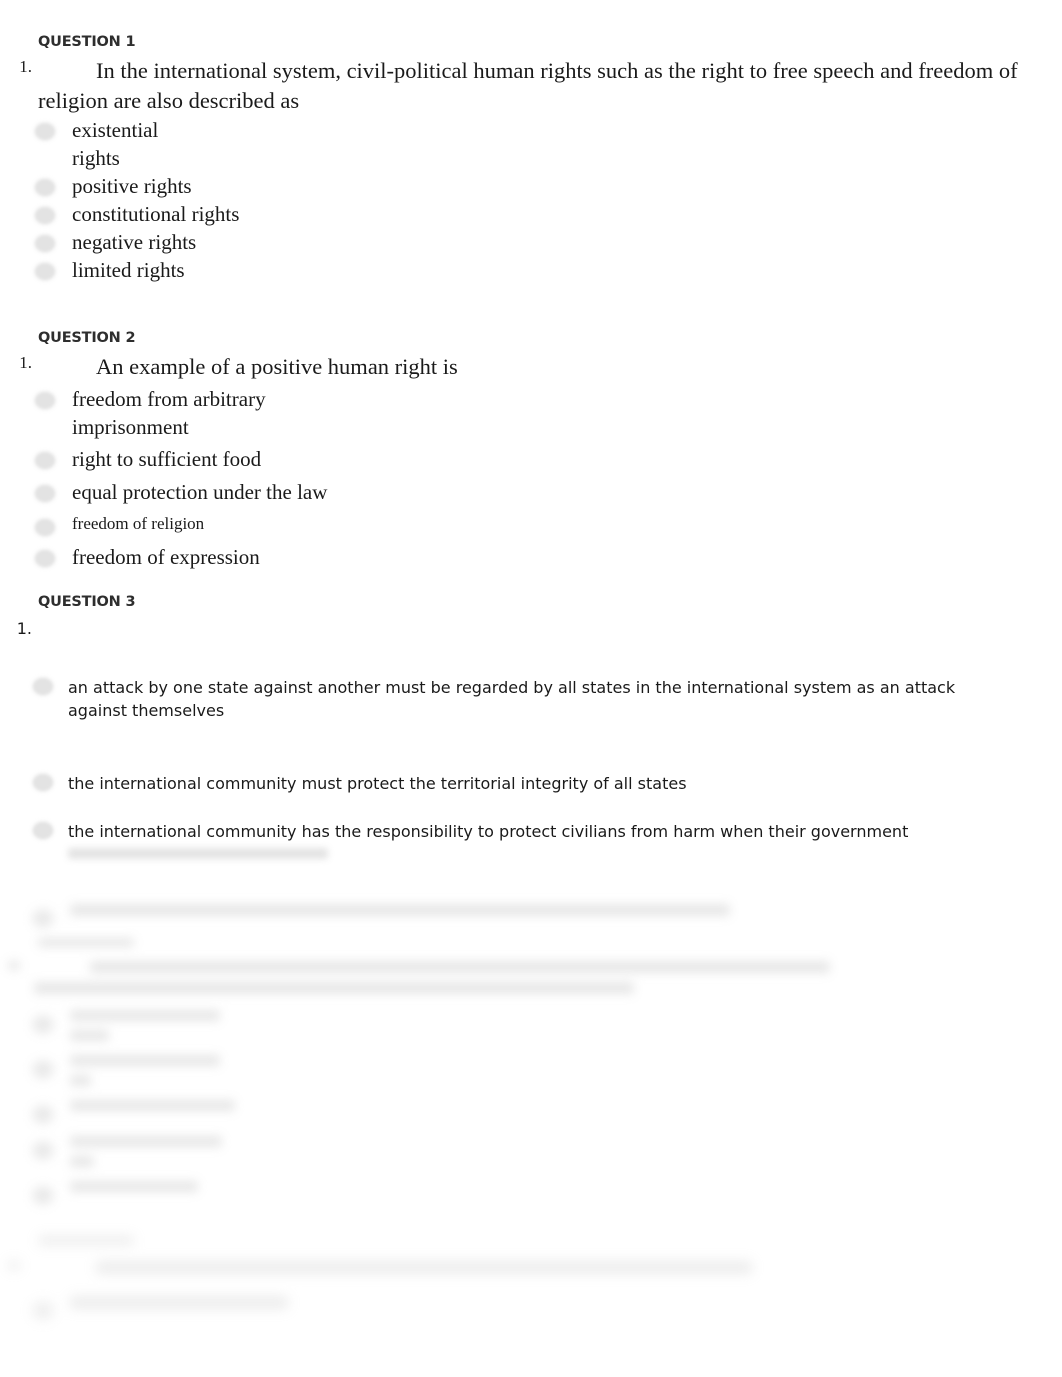 The height and width of the screenshot is (1377, 1062). What do you see at coordinates (87, 602) in the screenshot?
I see `question-3-header: QUESTION 3` at bounding box center [87, 602].